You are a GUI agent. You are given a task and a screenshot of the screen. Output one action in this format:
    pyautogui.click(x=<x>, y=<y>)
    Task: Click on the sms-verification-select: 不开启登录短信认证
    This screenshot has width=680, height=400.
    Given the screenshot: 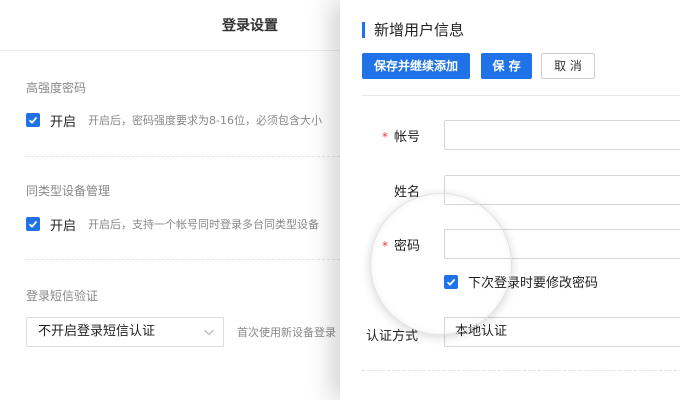 What is the action you would take?
    pyautogui.click(x=125, y=332)
    